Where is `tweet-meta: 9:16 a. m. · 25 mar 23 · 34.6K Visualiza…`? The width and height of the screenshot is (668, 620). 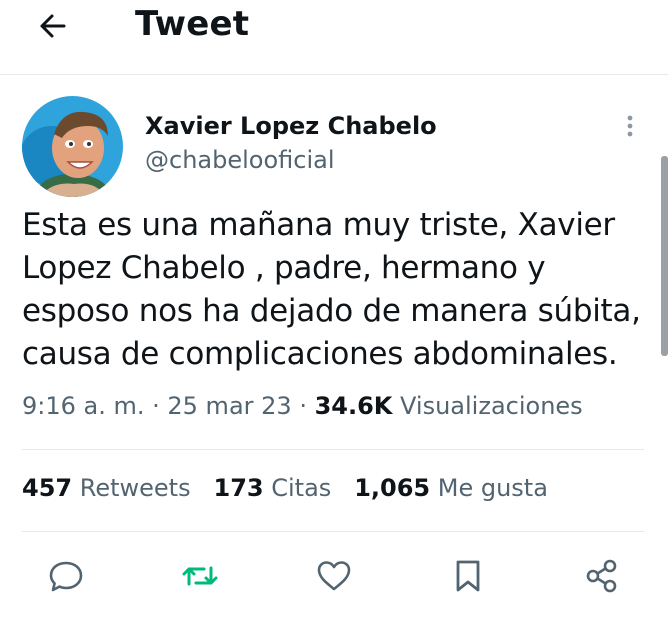
tweet-meta: 9:16 a. m. · 25 mar 23 · 34.6K Visualiza… is located at coordinates (302, 406).